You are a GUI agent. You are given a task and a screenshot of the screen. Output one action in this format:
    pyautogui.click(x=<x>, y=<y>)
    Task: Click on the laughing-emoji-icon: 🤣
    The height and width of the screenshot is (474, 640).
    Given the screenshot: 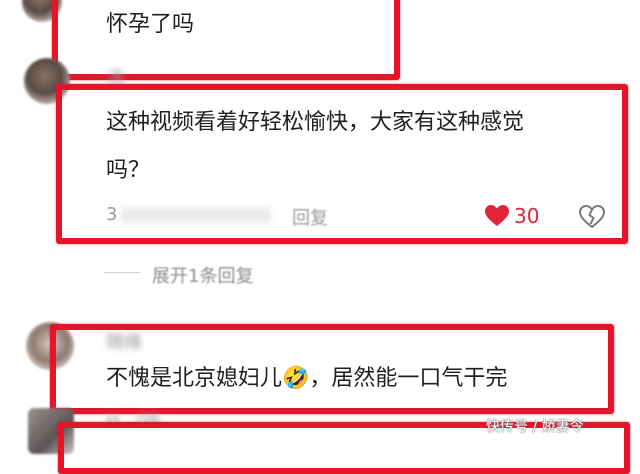 What is the action you would take?
    pyautogui.click(x=296, y=378)
    